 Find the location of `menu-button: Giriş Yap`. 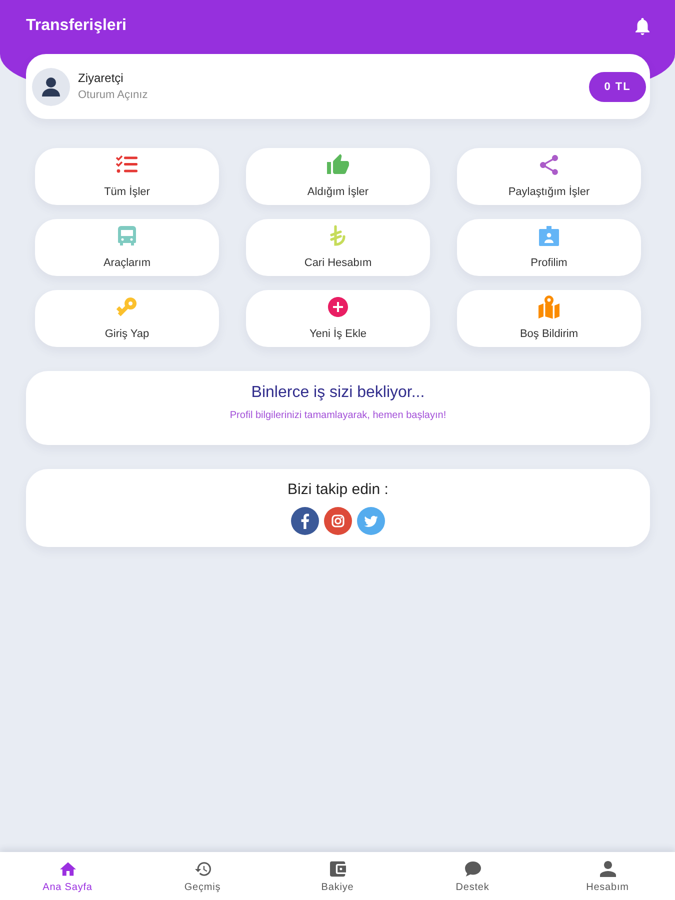

menu-button: Giriş Yap is located at coordinates (127, 318).